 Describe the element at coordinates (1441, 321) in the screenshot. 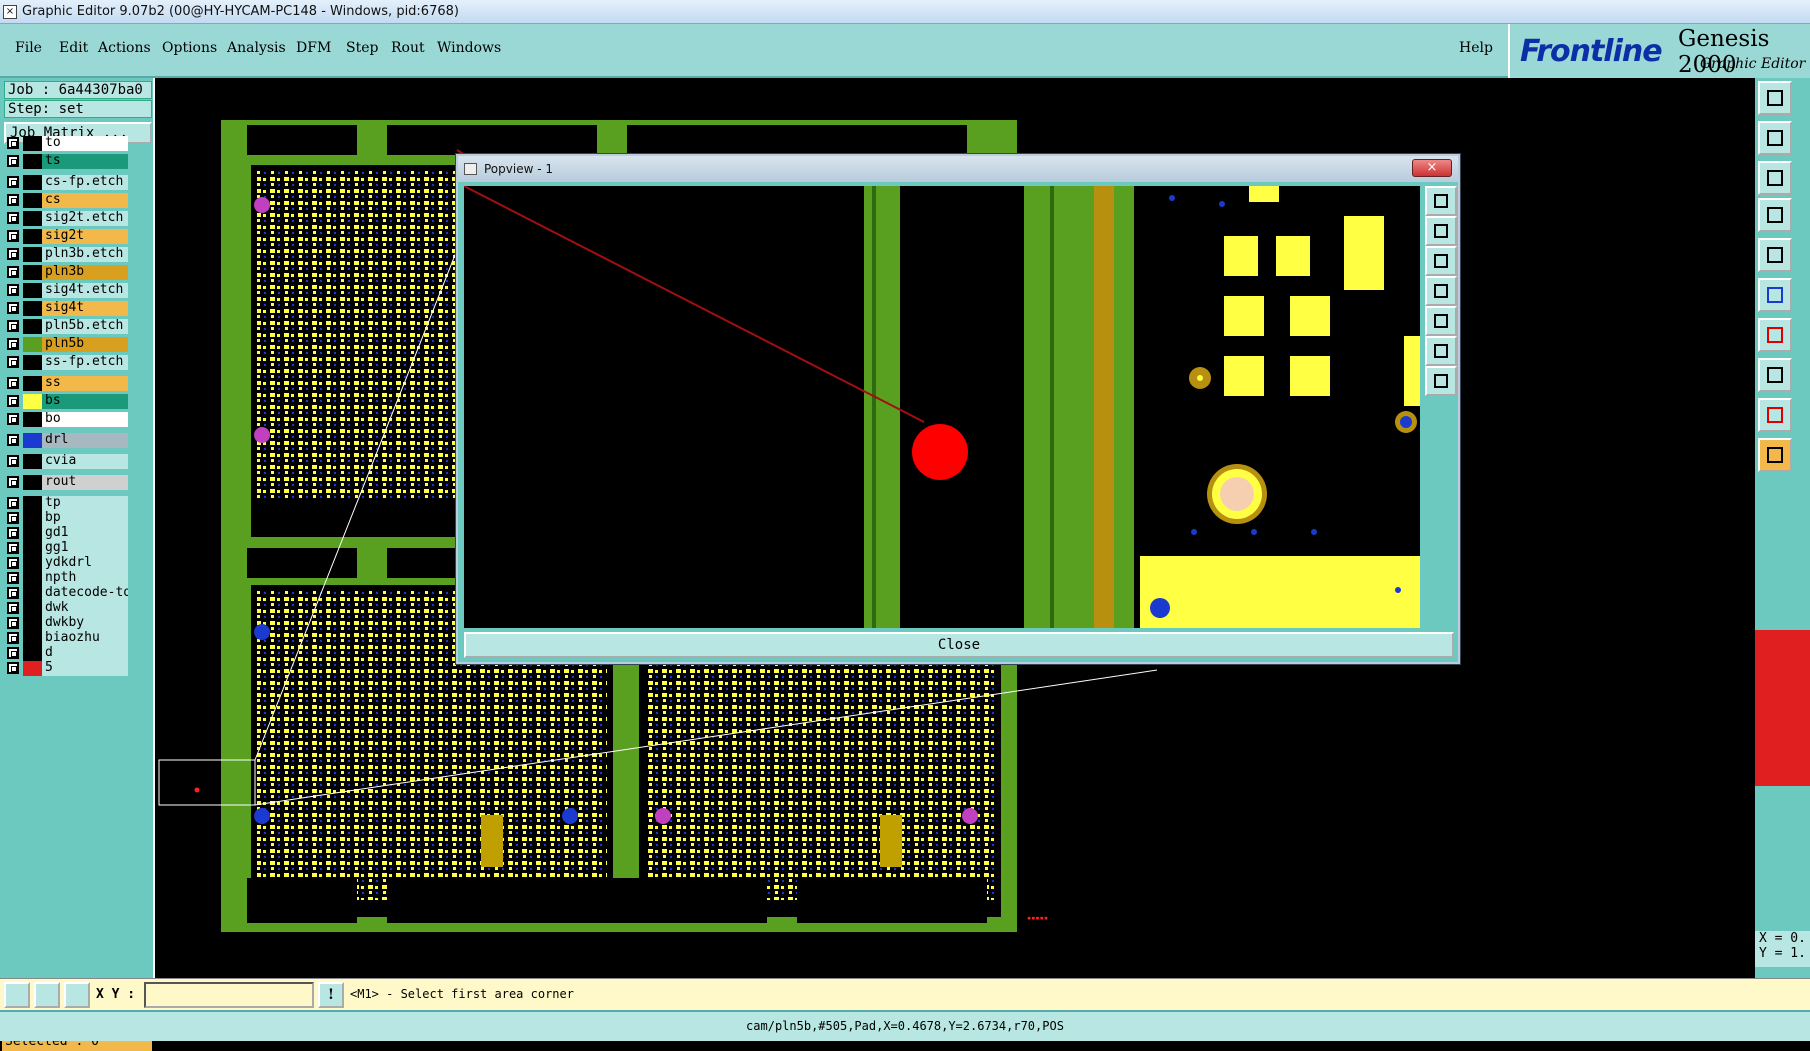

I see `popview-pan-right-button` at that location.